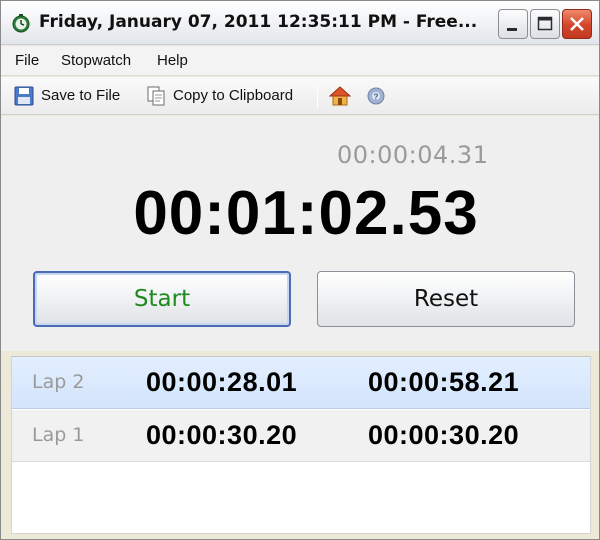 This screenshot has height=540, width=600. Describe the element at coordinates (162, 299) in the screenshot. I see `start-button: Start` at that location.